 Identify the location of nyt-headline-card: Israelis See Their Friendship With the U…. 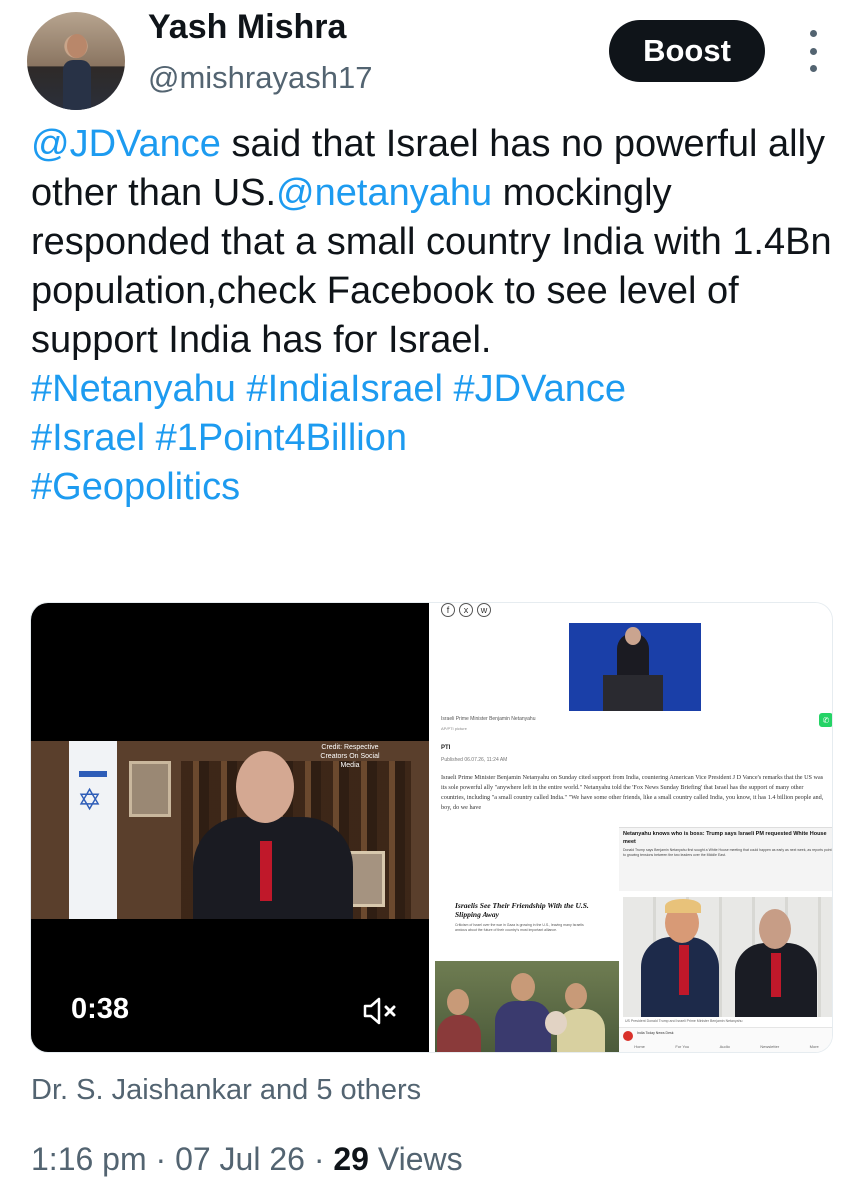
(526, 925).